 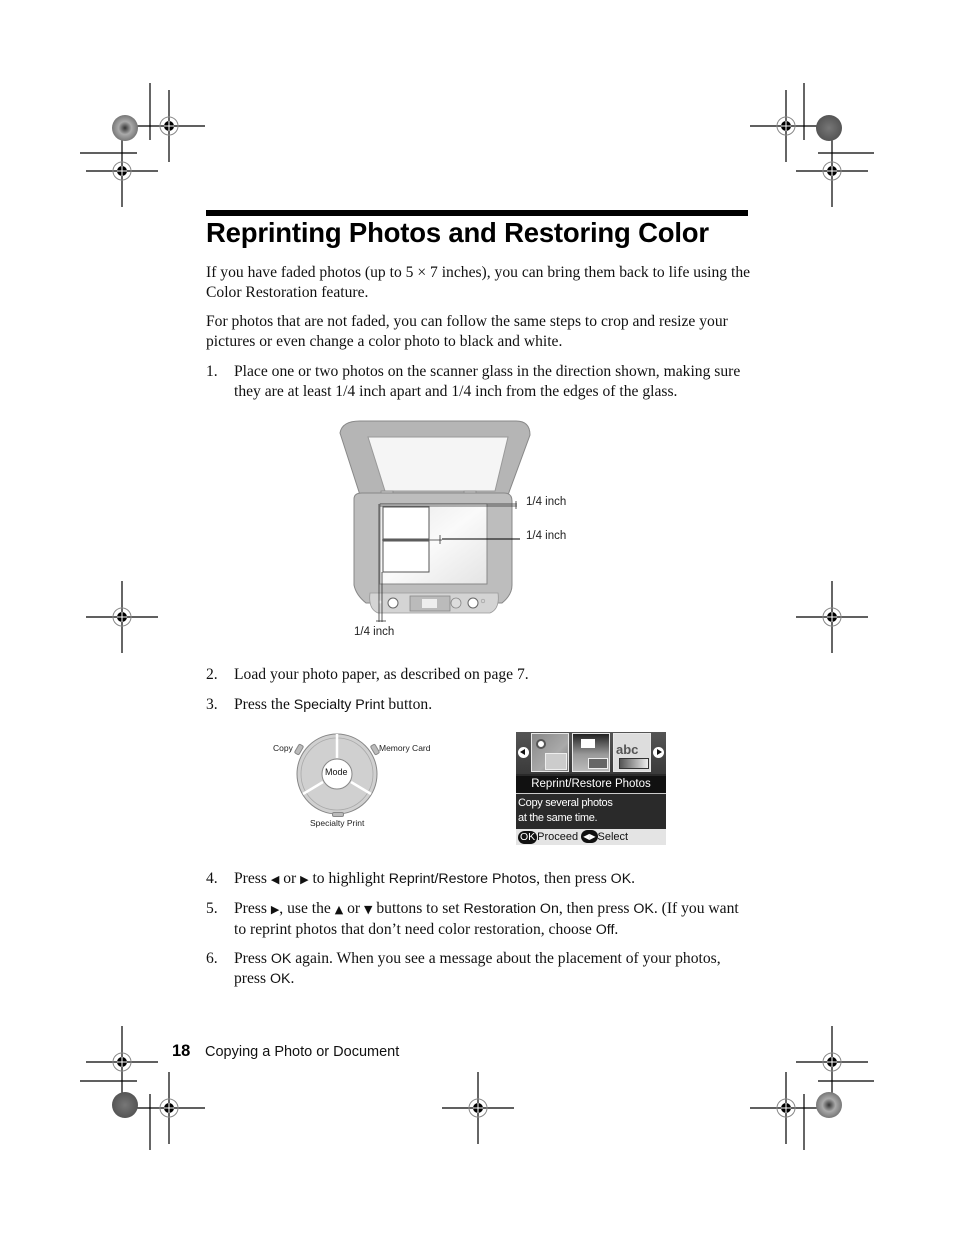 I want to click on step-number: 4., so click(x=212, y=878).